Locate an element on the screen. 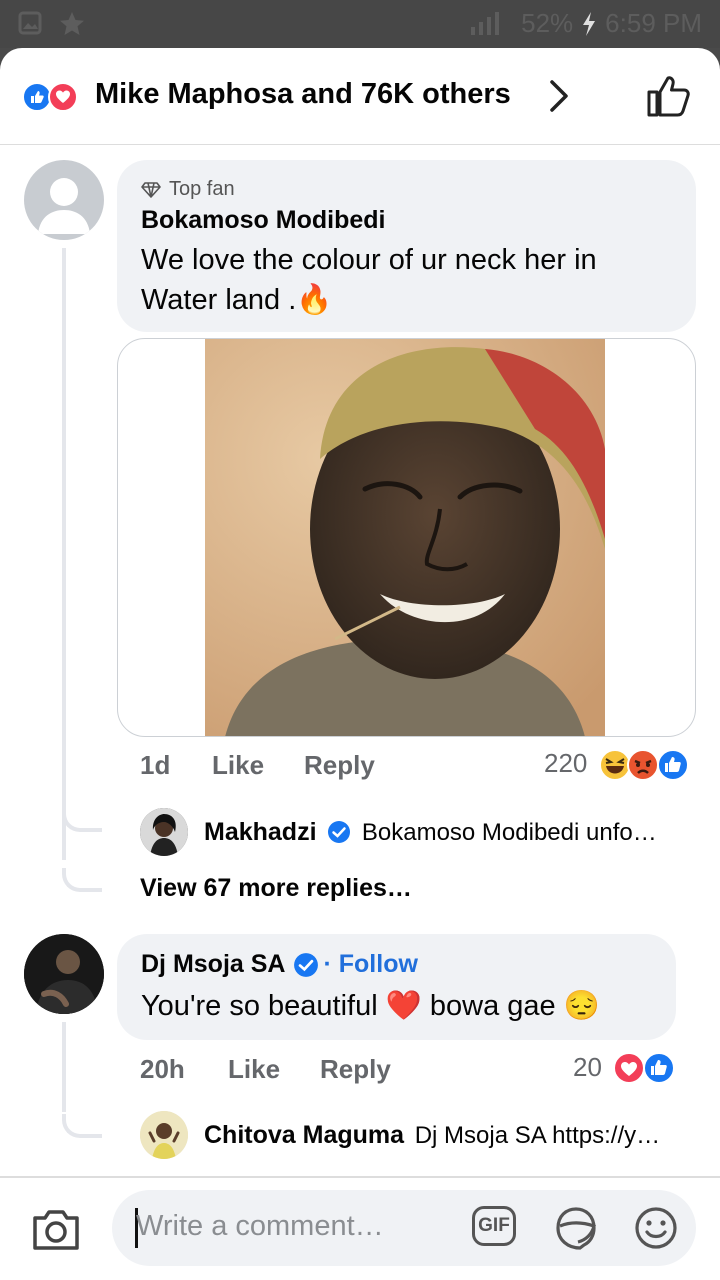 This screenshot has width=720, height=1280. gallery-icon is located at coordinates (30, 23).